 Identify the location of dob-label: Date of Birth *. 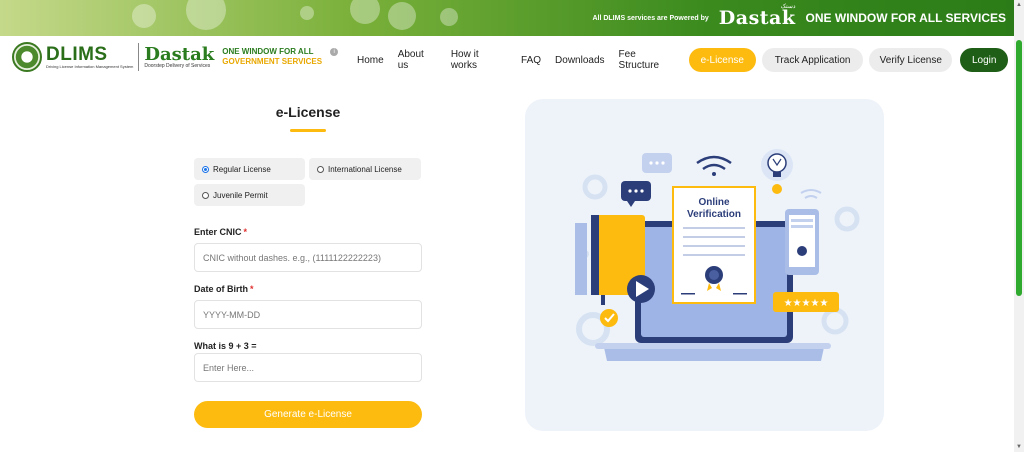
(224, 289).